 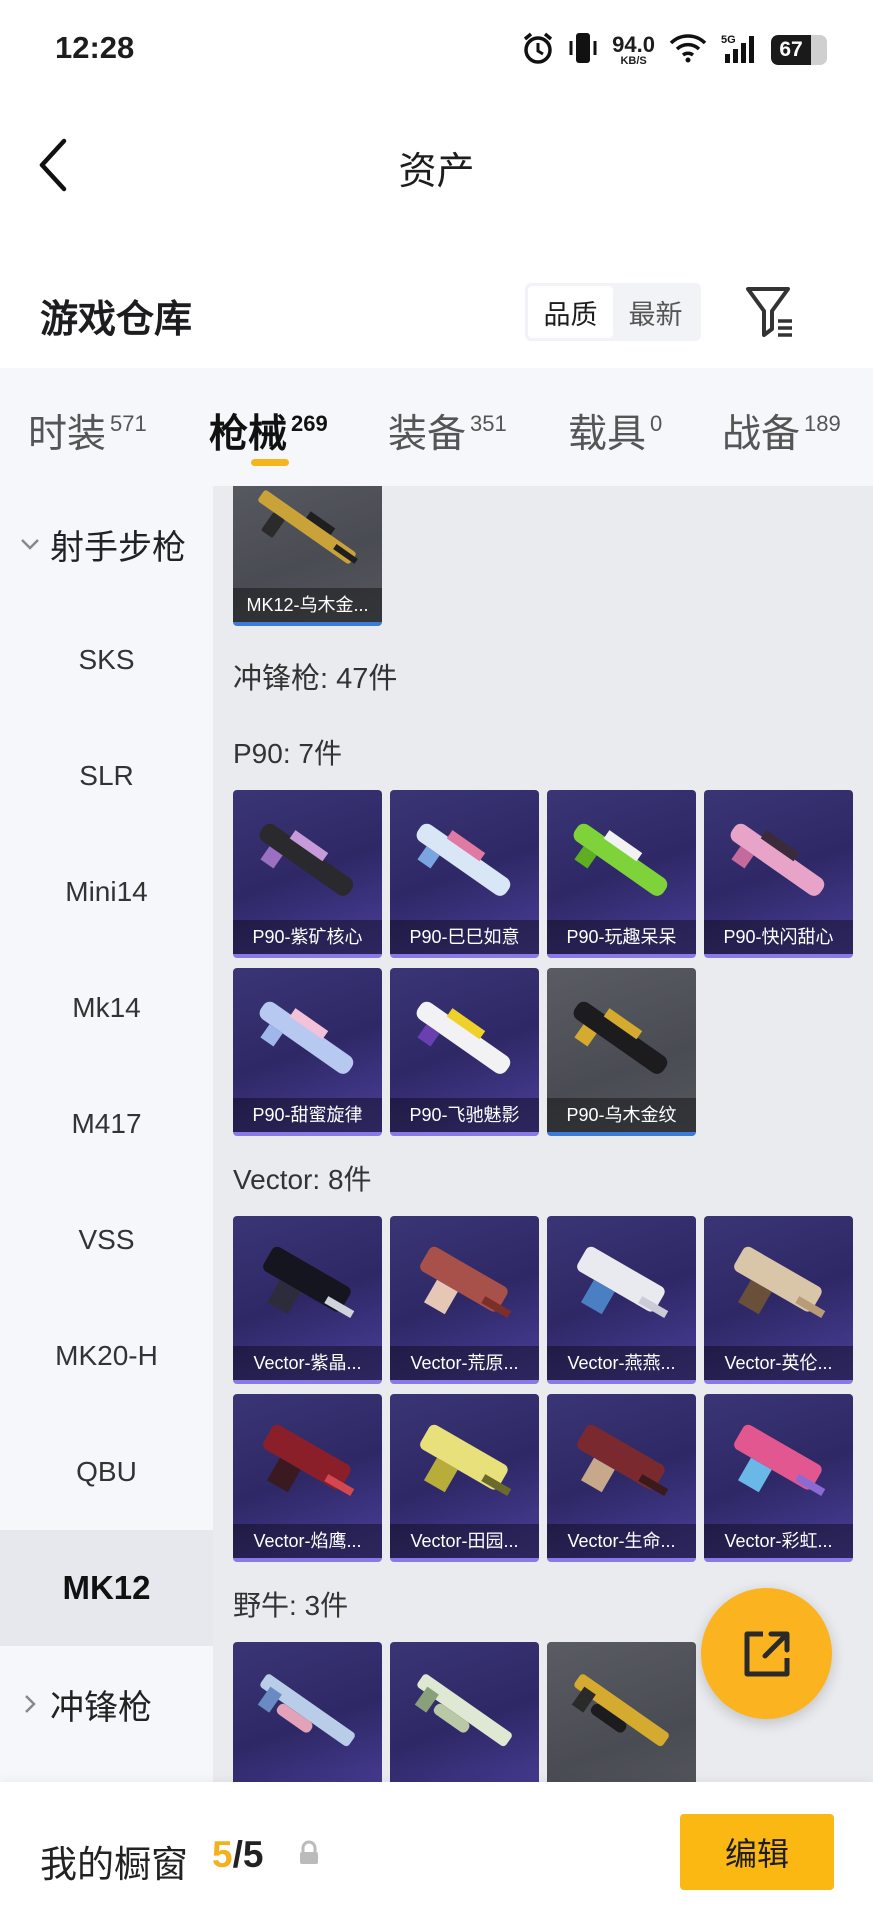 What do you see at coordinates (106, 776) in the screenshot?
I see `sidebar-item-slr: SLR` at bounding box center [106, 776].